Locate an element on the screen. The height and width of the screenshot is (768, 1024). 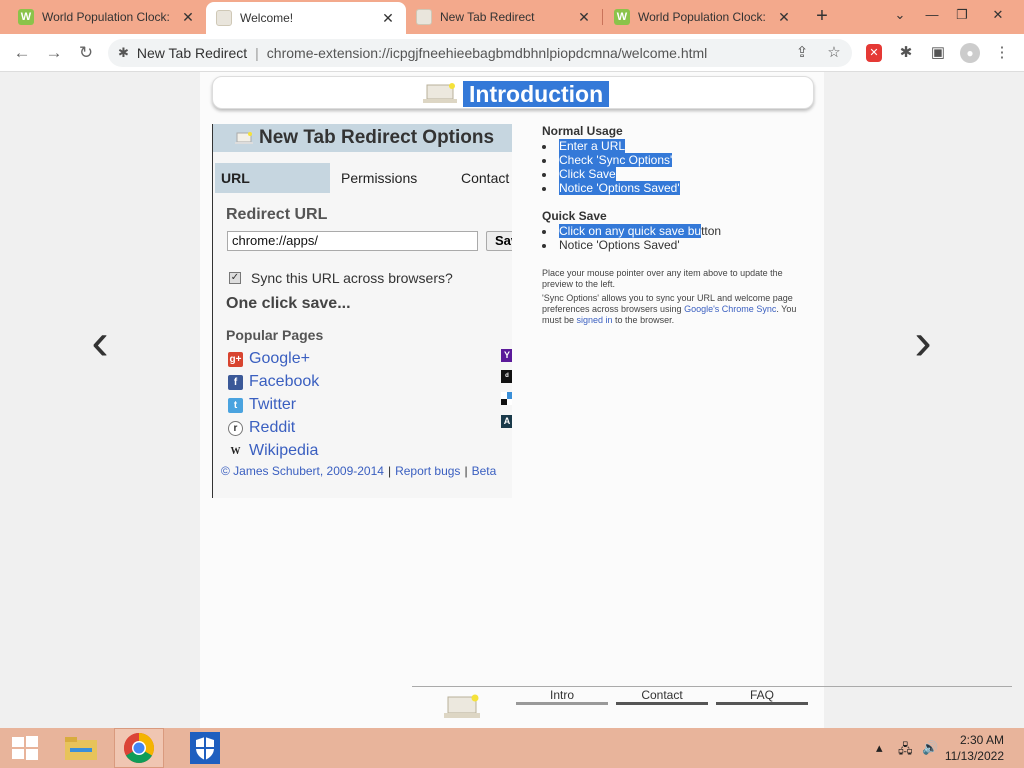
redirect-url-input: chrome://apps/ is located at coordinates (352, 241).